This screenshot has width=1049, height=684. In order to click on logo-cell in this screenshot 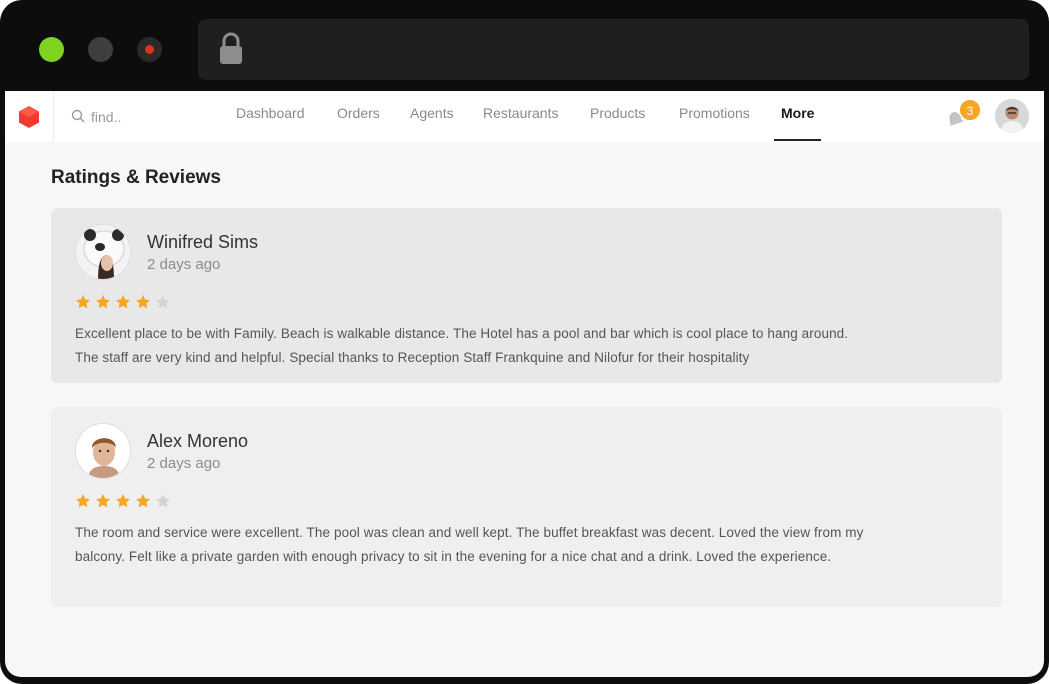, I will do `click(29, 116)`.